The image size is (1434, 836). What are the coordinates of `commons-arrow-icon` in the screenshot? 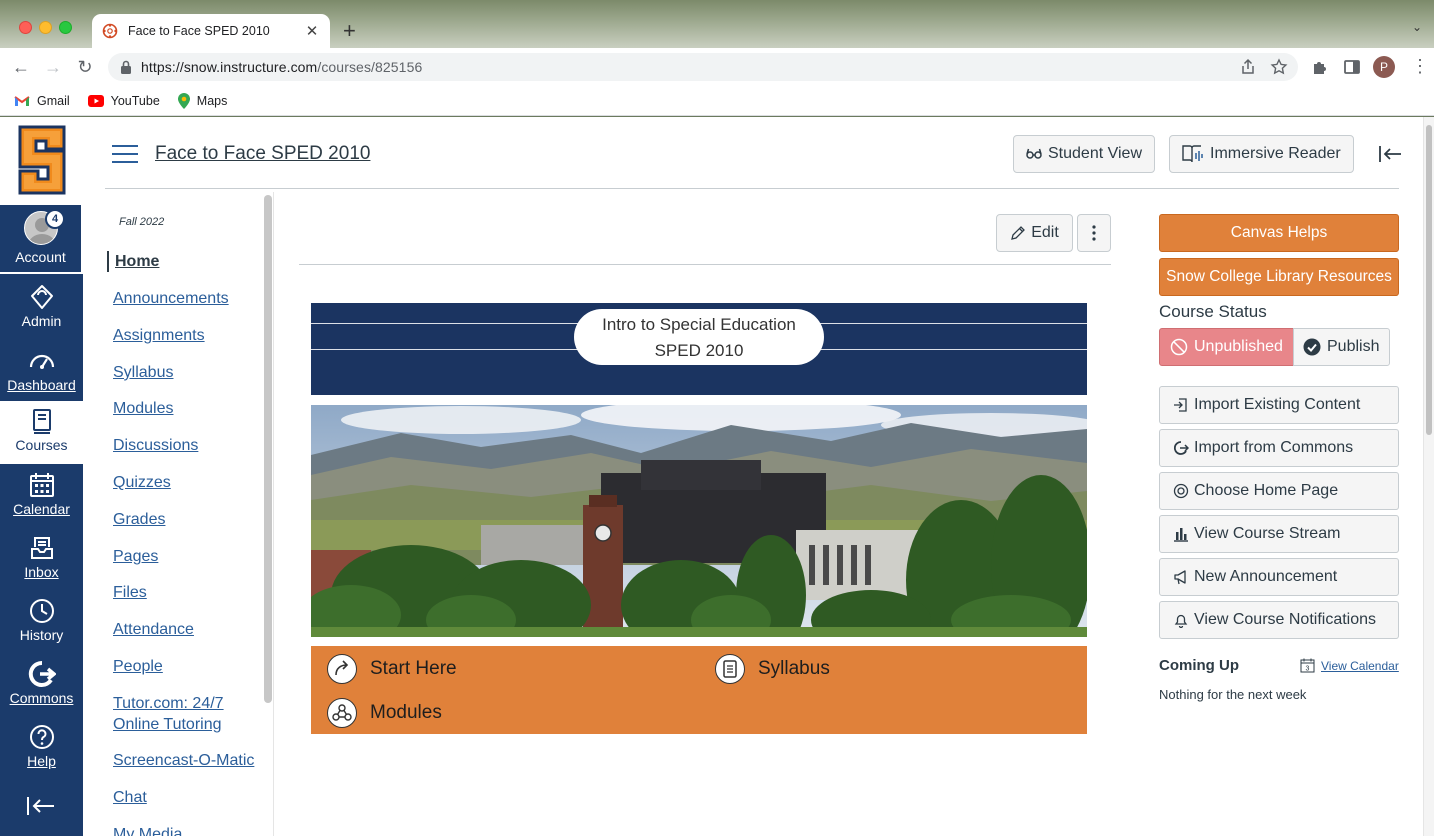 It's located at (42, 673).